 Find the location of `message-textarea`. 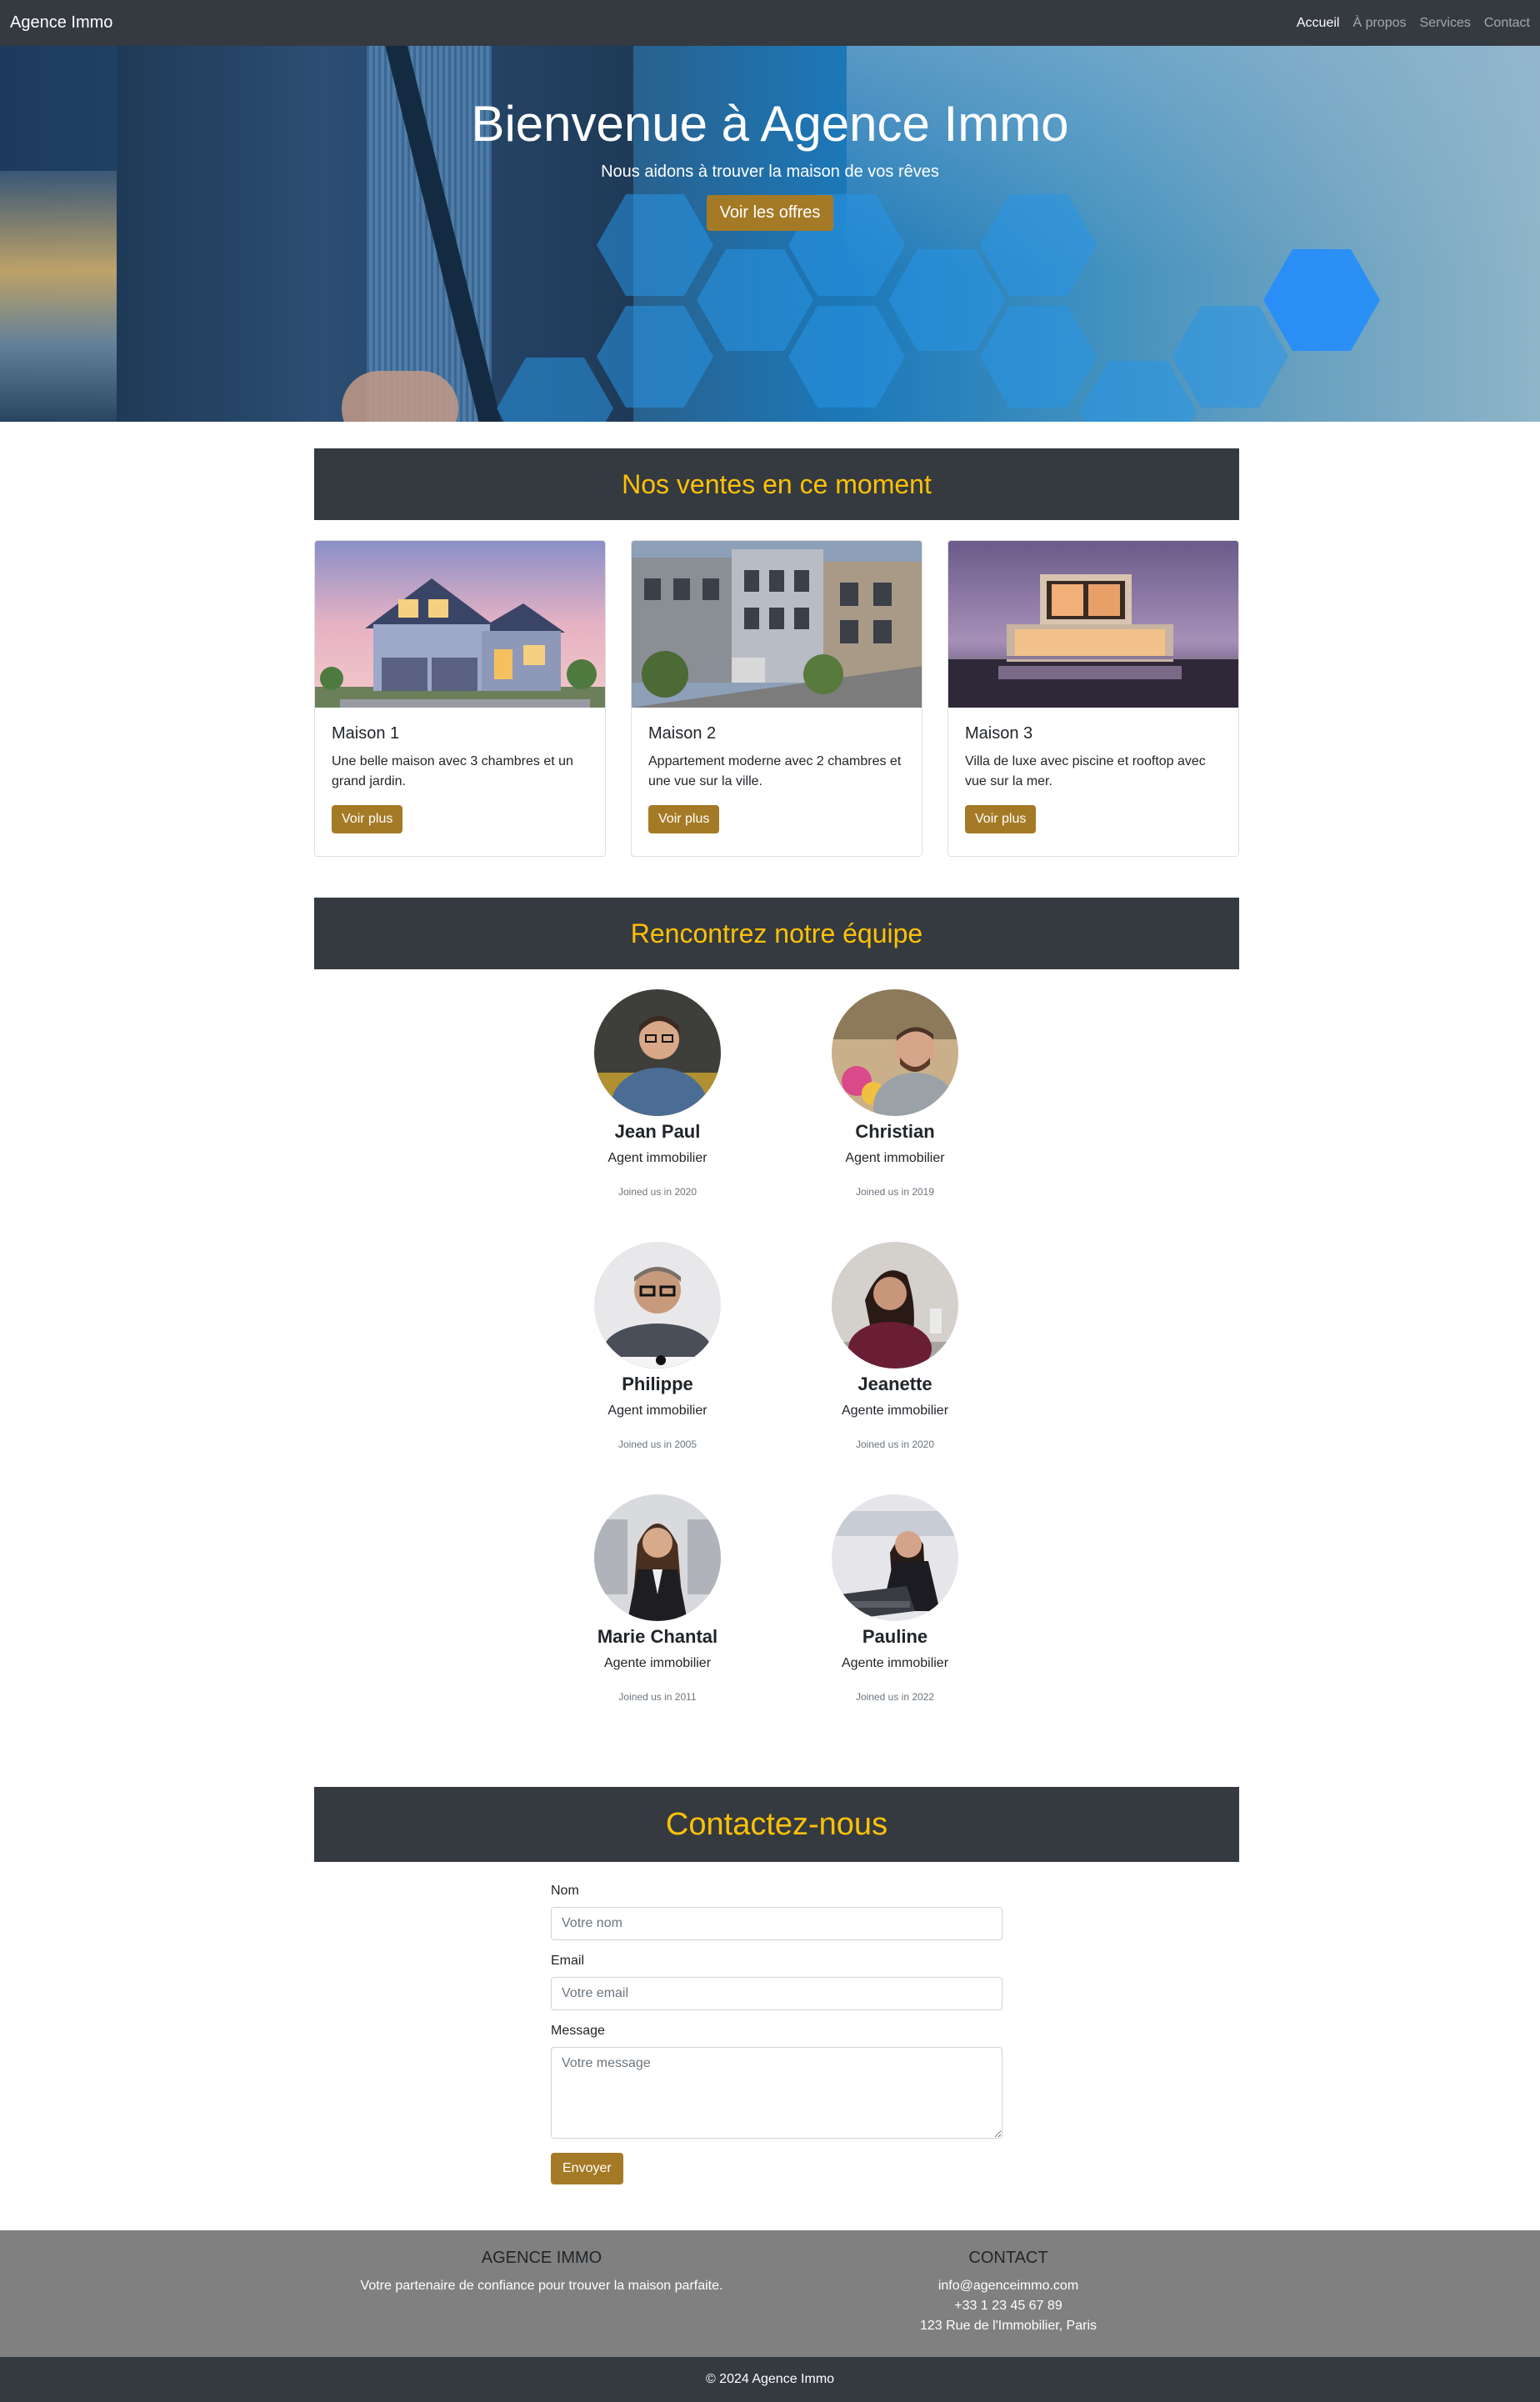

message-textarea is located at coordinates (776, 2093).